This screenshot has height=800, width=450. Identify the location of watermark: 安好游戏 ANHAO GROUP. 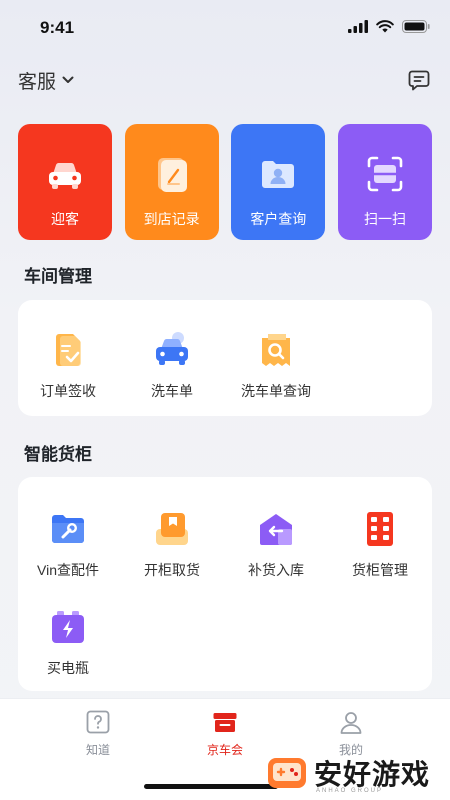
(348, 773).